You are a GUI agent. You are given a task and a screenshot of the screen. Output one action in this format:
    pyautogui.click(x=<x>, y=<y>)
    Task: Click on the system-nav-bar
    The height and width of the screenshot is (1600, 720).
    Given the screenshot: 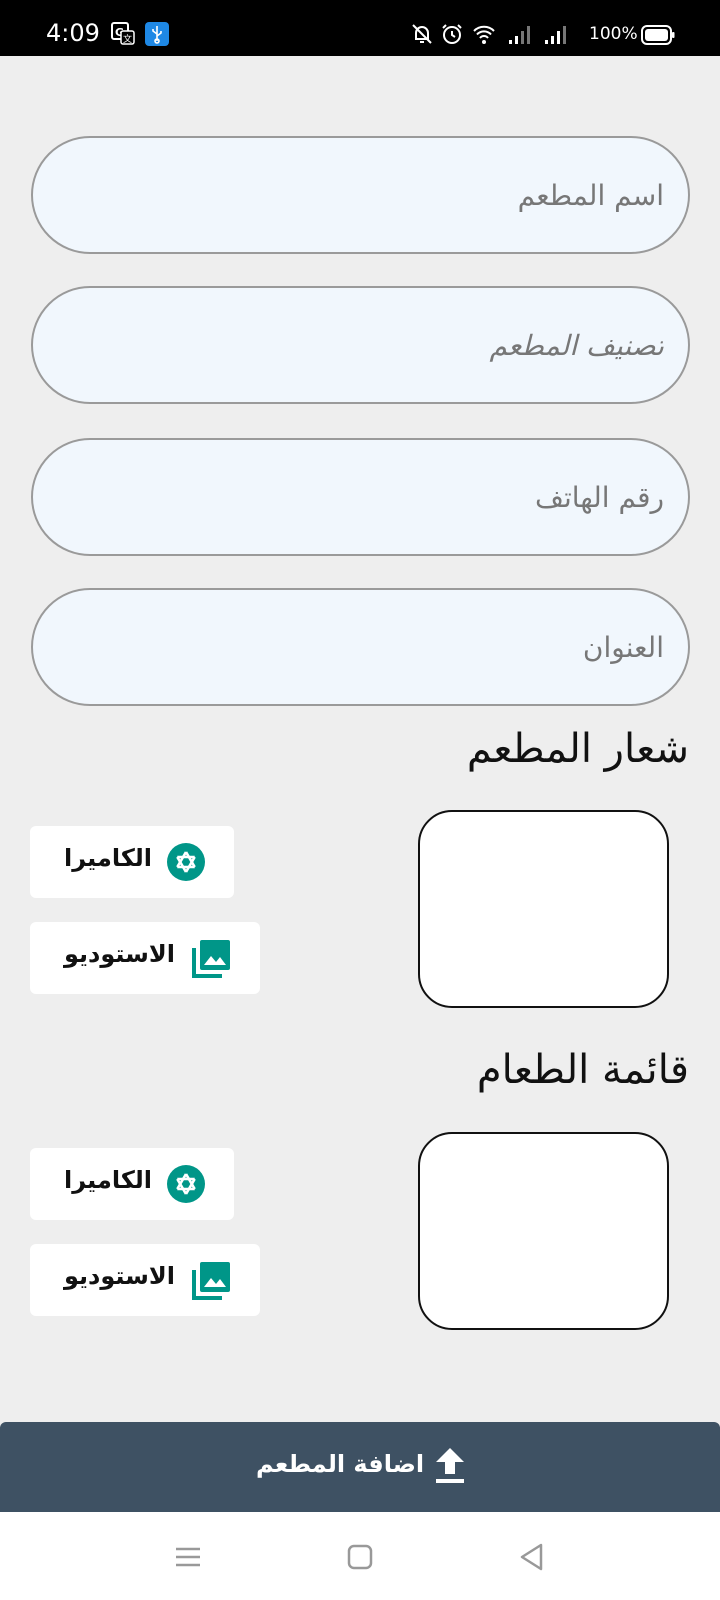 What is the action you would take?
    pyautogui.click(x=360, y=1556)
    